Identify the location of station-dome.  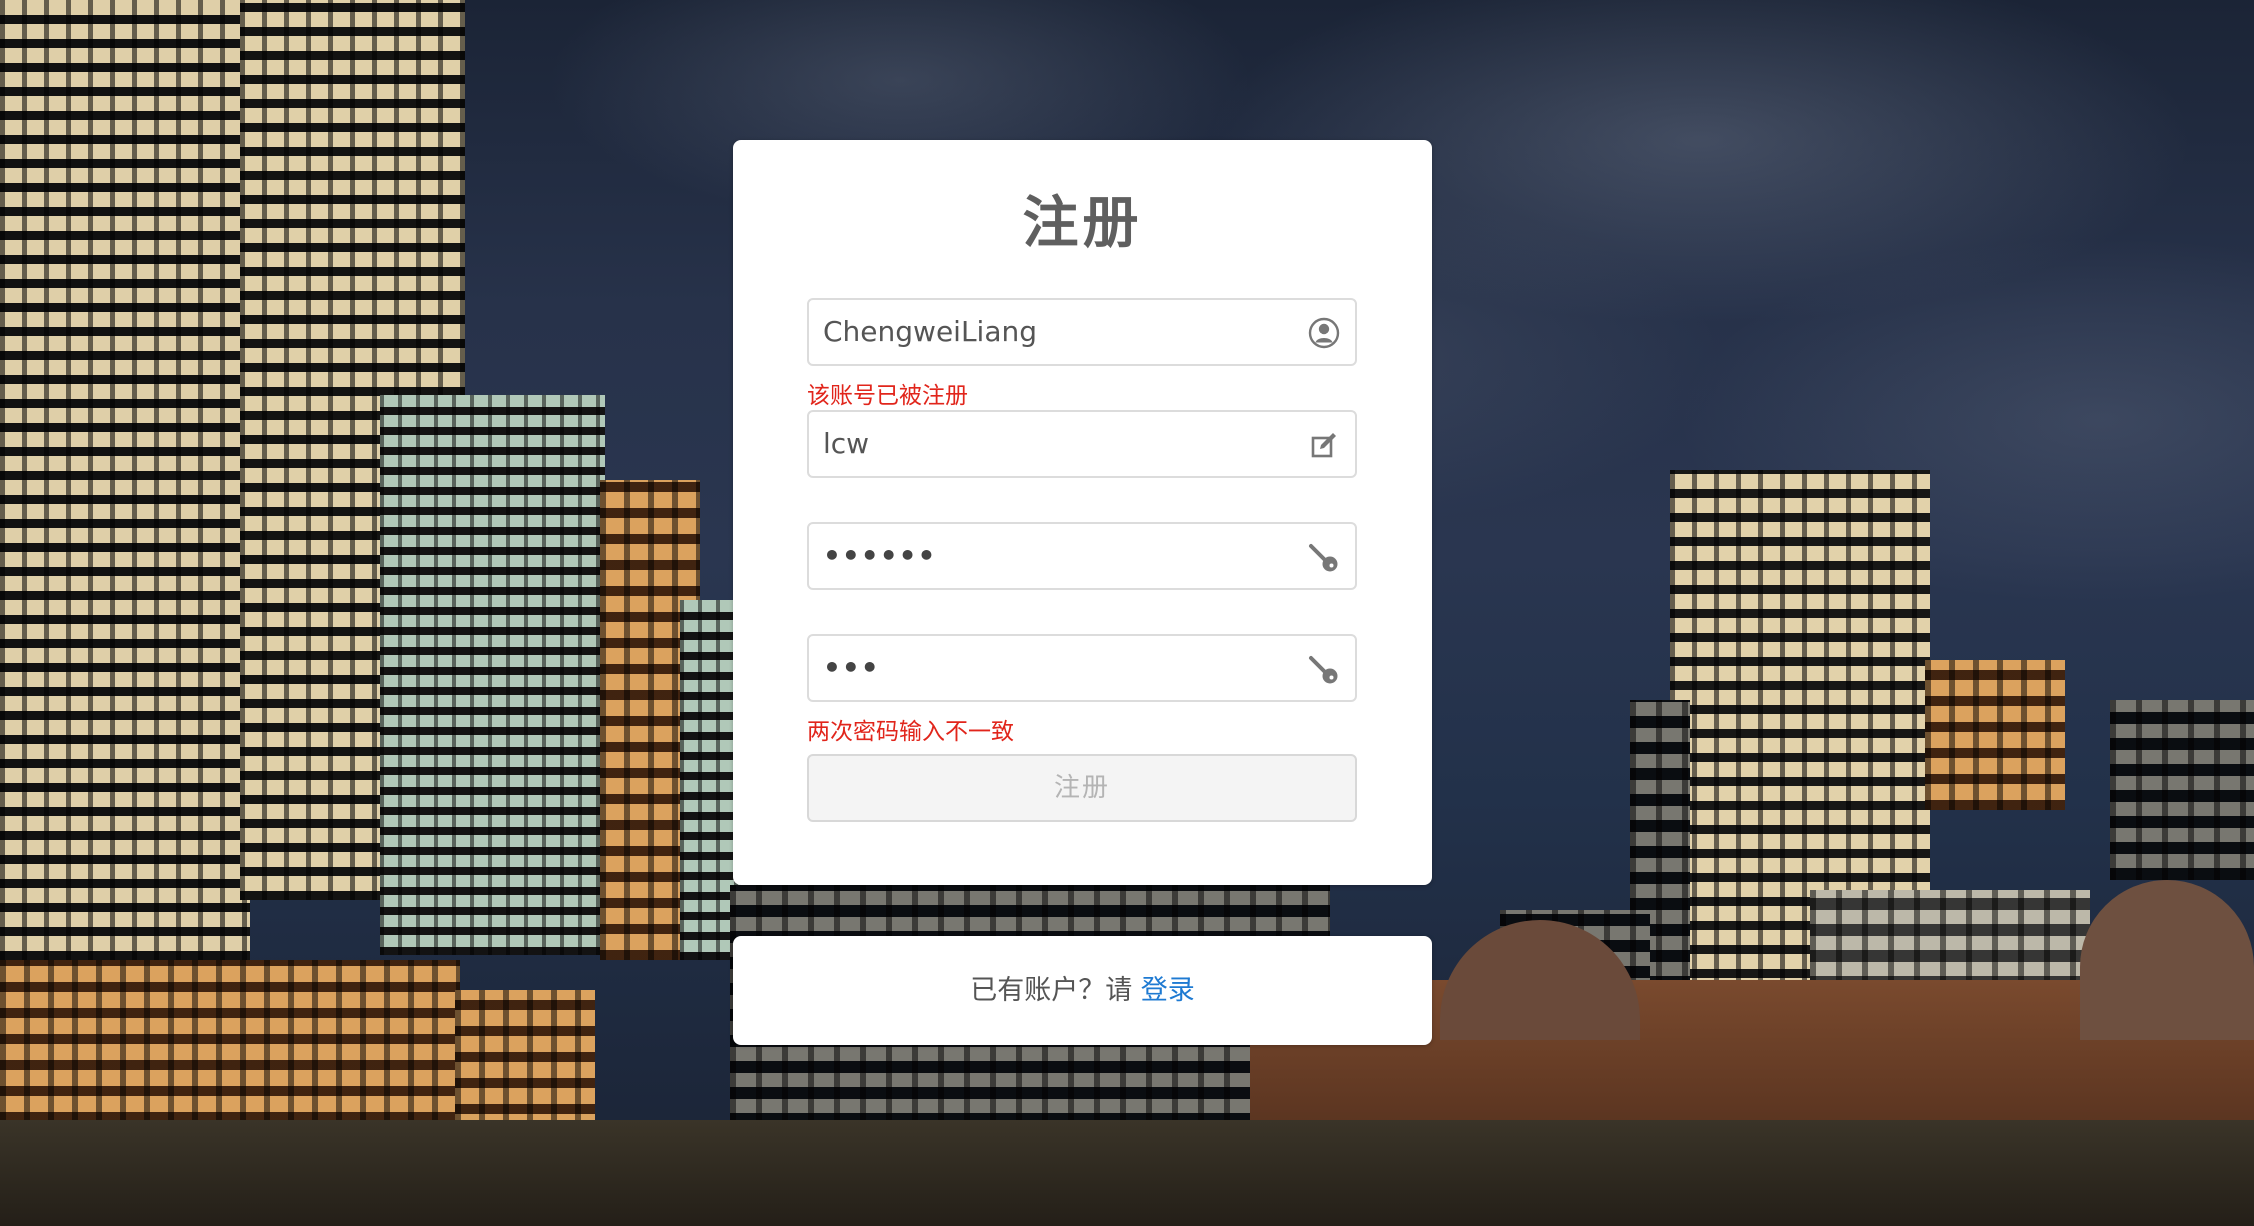
(2167, 960).